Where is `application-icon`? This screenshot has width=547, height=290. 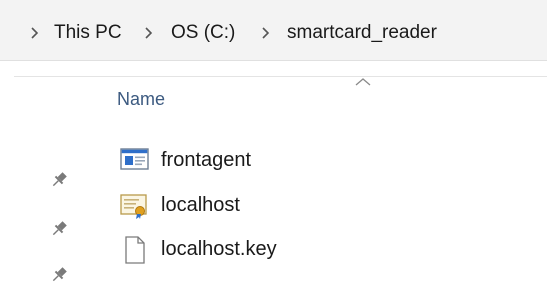
application-icon is located at coordinates (135, 161).